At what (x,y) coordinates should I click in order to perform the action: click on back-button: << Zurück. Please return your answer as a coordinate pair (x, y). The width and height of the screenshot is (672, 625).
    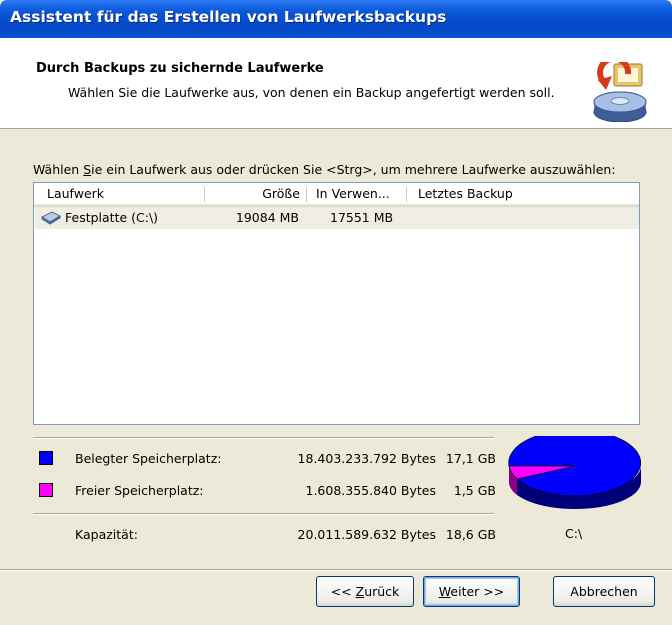
    Looking at the image, I should click on (365, 591).